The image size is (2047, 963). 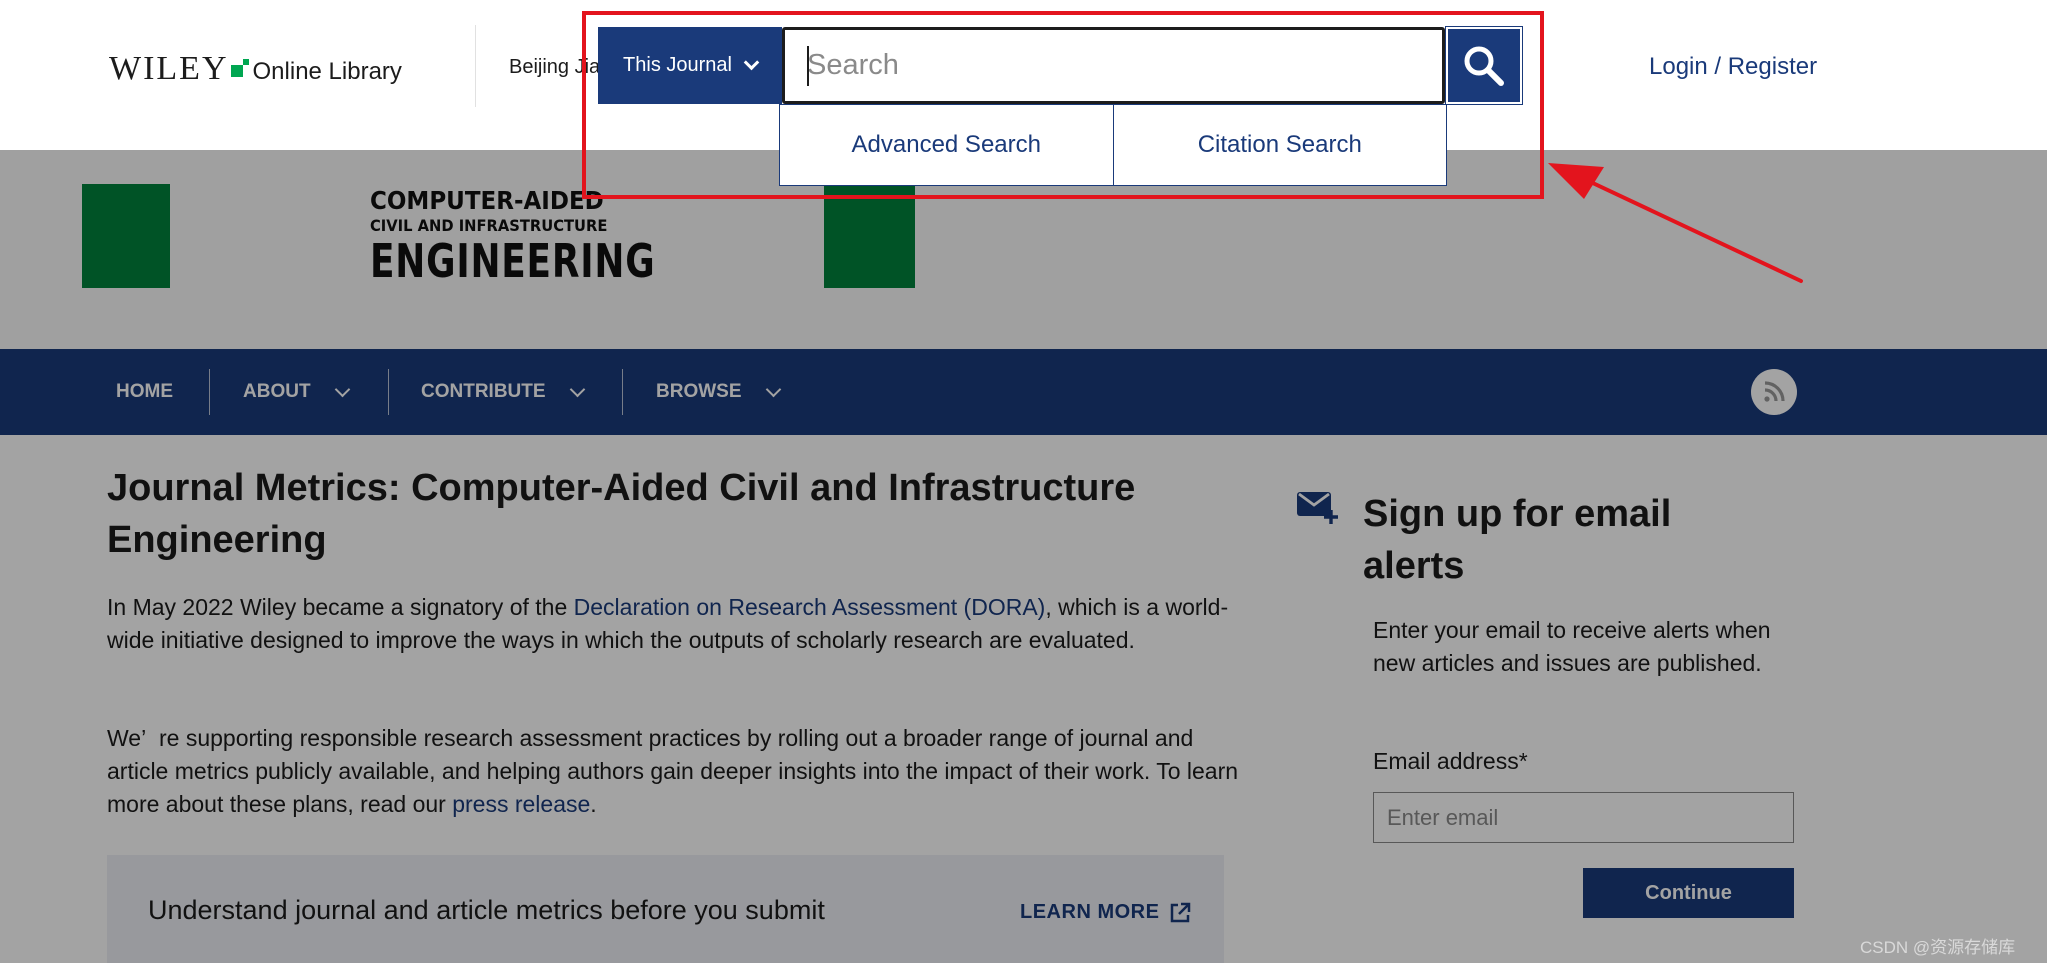 What do you see at coordinates (593, 804) in the screenshot?
I see `metrics-paragraph-end: .` at bounding box center [593, 804].